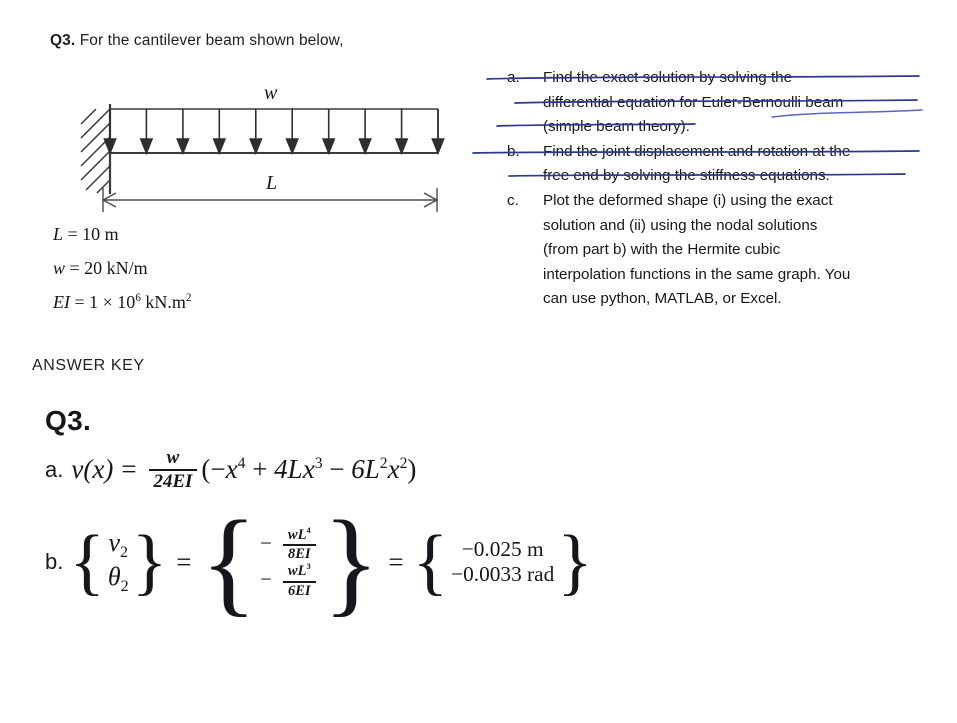 This screenshot has width=957, height=723. Describe the element at coordinates (616, 127) in the screenshot. I see `part-line: (simple beam theory).` at that location.